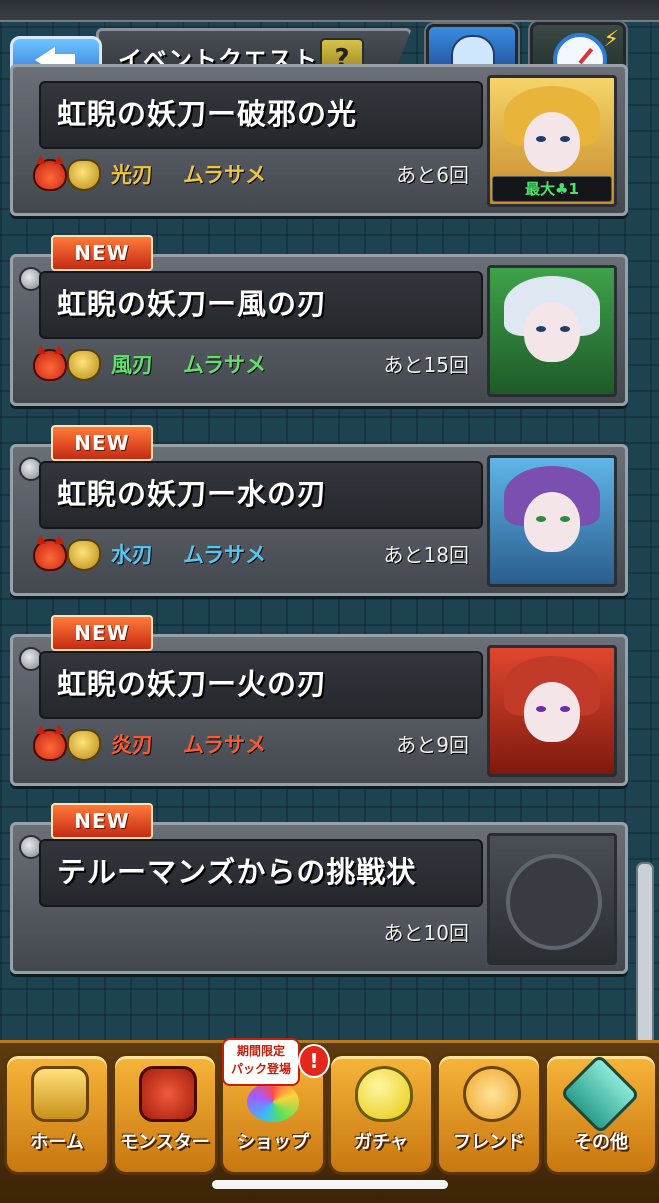  Describe the element at coordinates (426, 933) in the screenshot. I see `remaining-count: あと10回` at that location.